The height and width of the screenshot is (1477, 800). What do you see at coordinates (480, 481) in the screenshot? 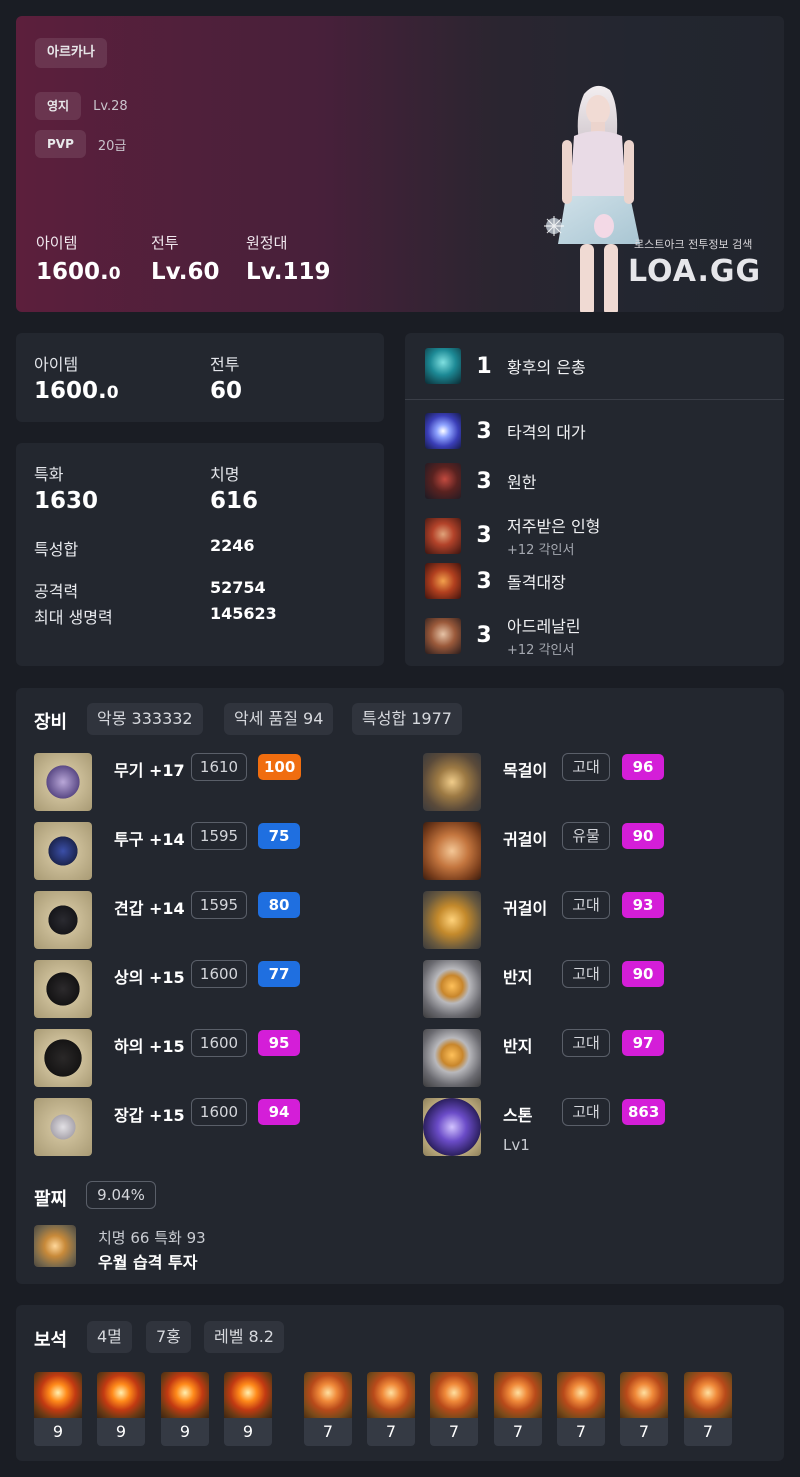
I see `engraving-item: 3 원한` at bounding box center [480, 481].